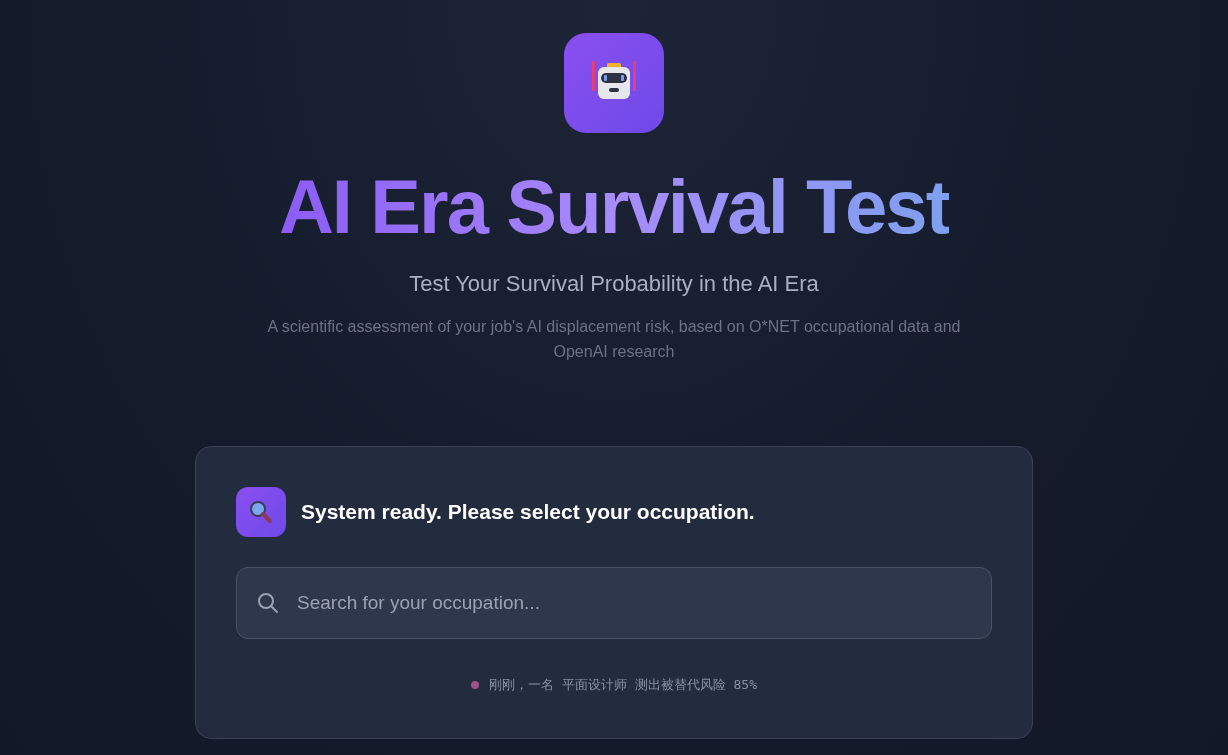 This screenshot has height=755, width=1228. I want to click on status-message: System ready. Please select your occupation., so click(528, 512).